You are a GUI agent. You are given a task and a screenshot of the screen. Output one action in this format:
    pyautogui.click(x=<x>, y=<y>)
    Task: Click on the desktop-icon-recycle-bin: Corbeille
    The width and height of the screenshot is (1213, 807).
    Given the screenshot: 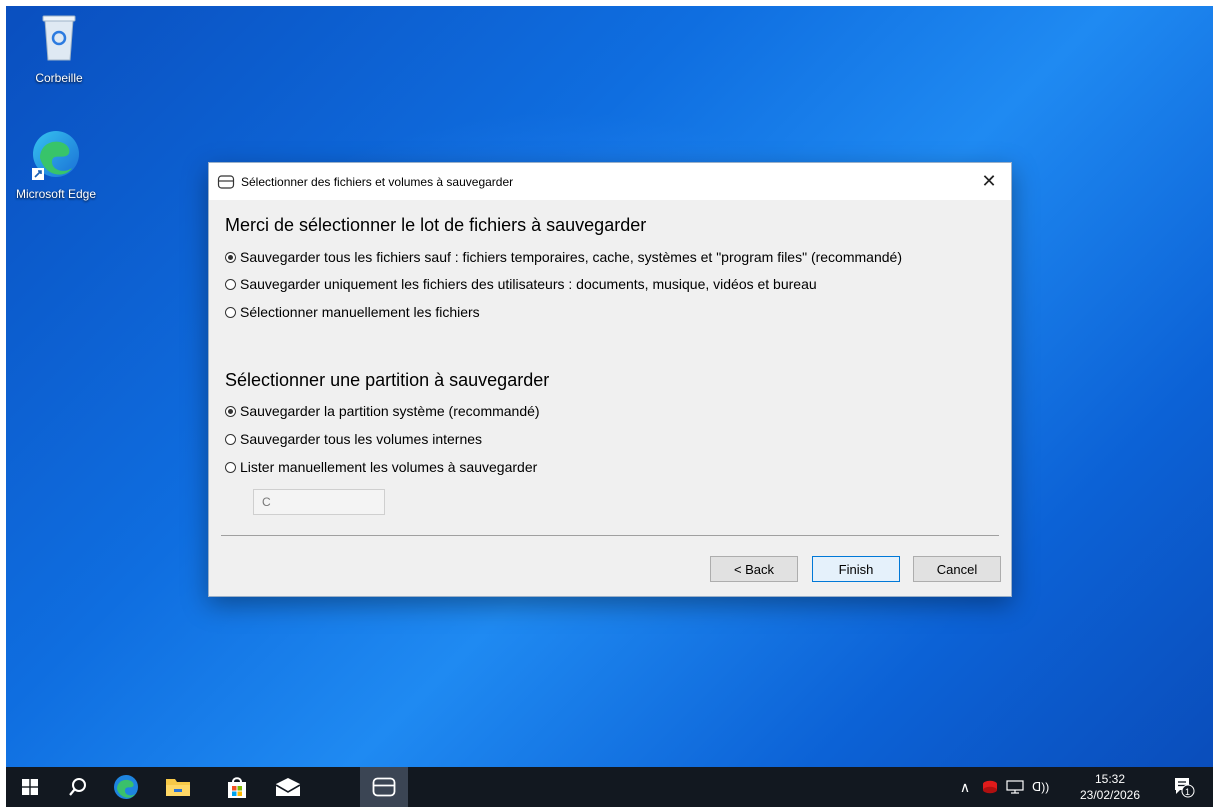 What is the action you would take?
    pyautogui.click(x=59, y=48)
    